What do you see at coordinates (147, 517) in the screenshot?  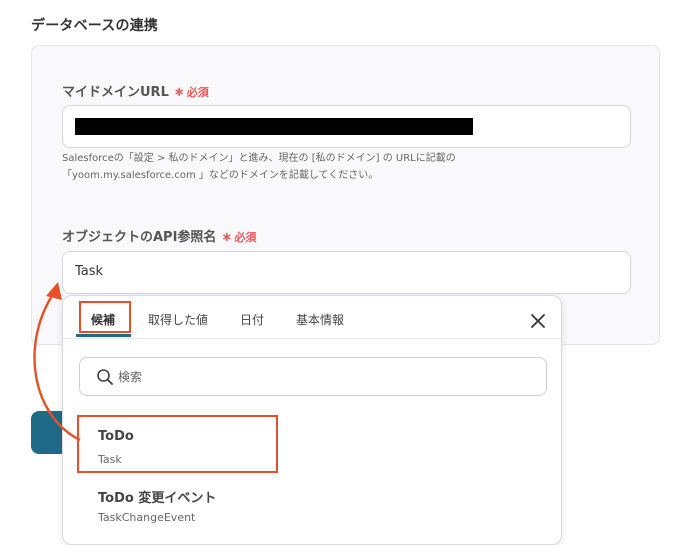 I see `option-subtitle: TaskChangeEvent` at bounding box center [147, 517].